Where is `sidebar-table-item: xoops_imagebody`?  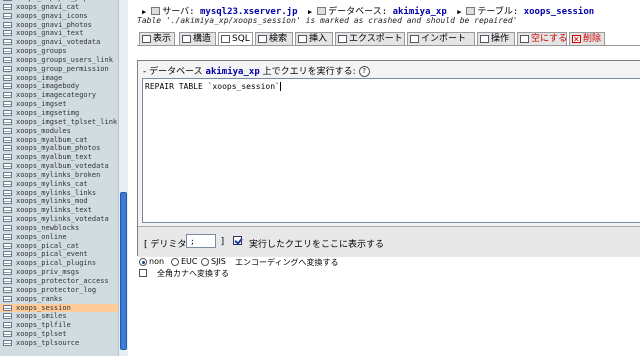 sidebar-table-item: xoops_imagebody is located at coordinates (59, 86).